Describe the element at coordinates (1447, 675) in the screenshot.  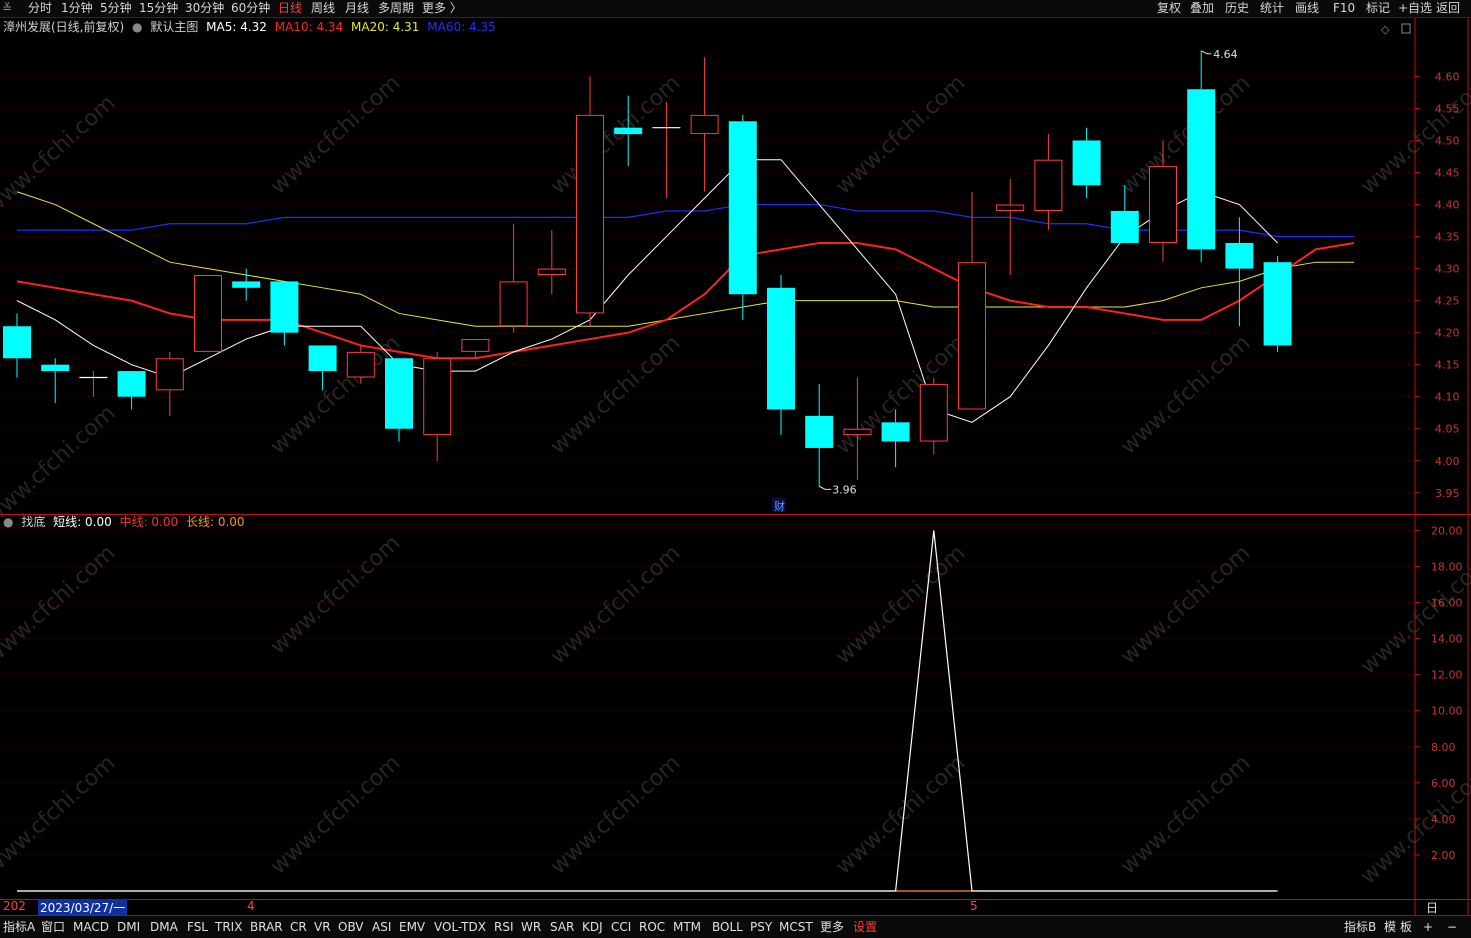
I see `sub-tick-label: 12.00` at that location.